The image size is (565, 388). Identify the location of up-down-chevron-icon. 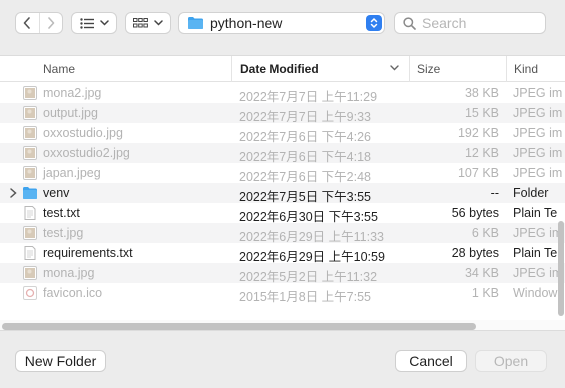
(374, 23).